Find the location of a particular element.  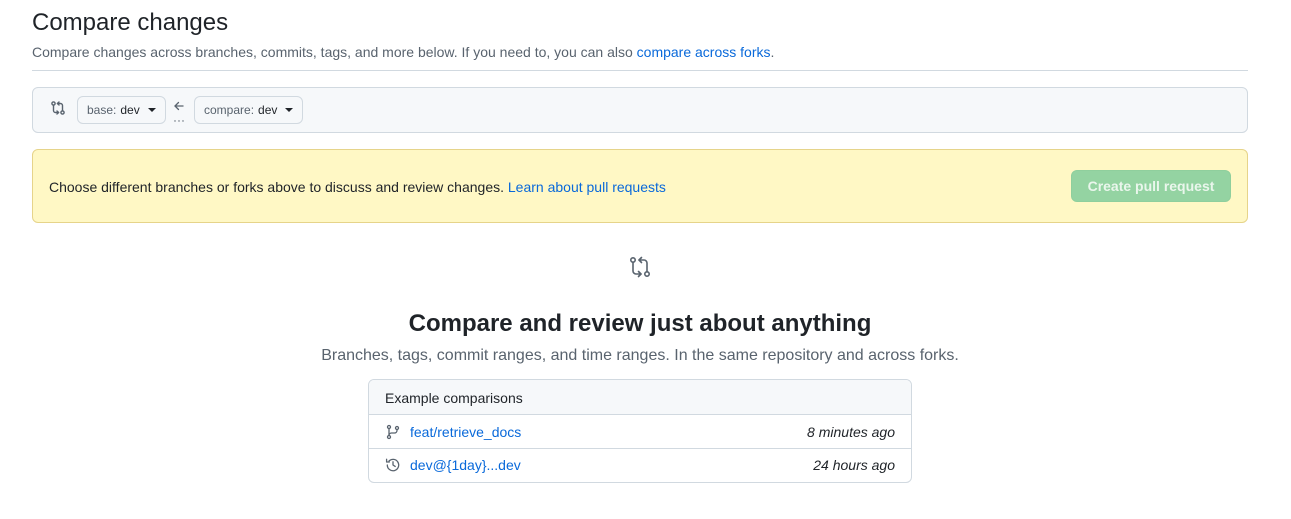

git-branch-icon is located at coordinates (393, 431).